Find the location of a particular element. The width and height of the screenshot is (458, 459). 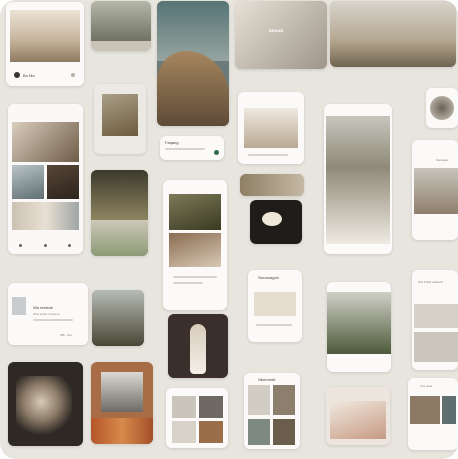

hand-photo is located at coordinates (436, 191).